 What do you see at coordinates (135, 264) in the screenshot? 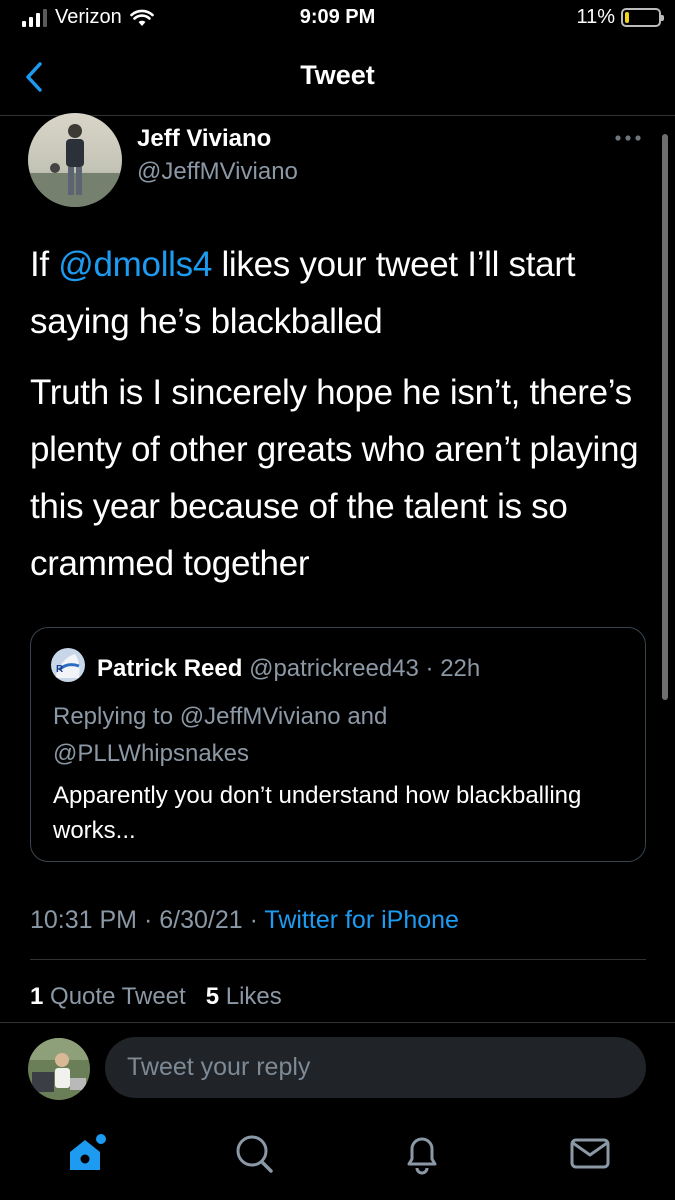
I see `mention-link: @dmolls4` at bounding box center [135, 264].